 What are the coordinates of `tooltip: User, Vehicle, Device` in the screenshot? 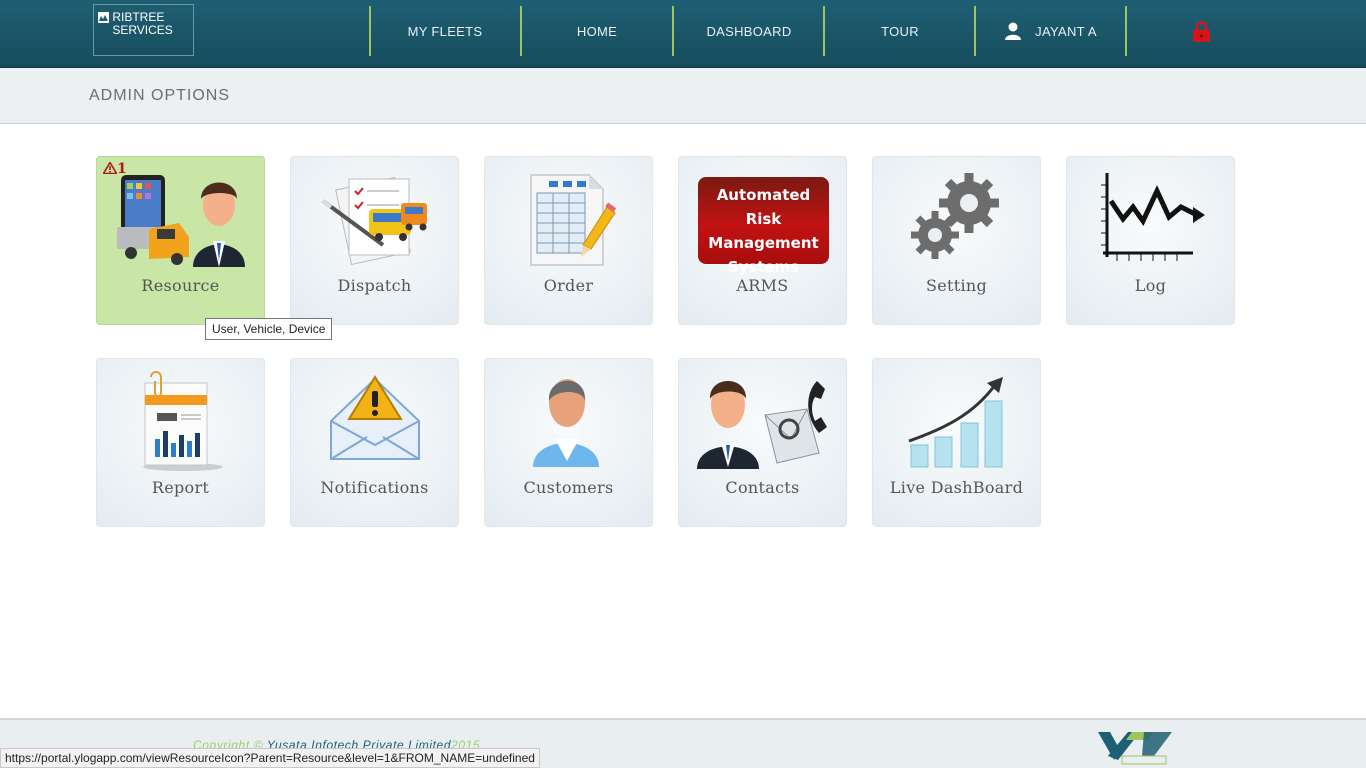 It's located at (269, 329).